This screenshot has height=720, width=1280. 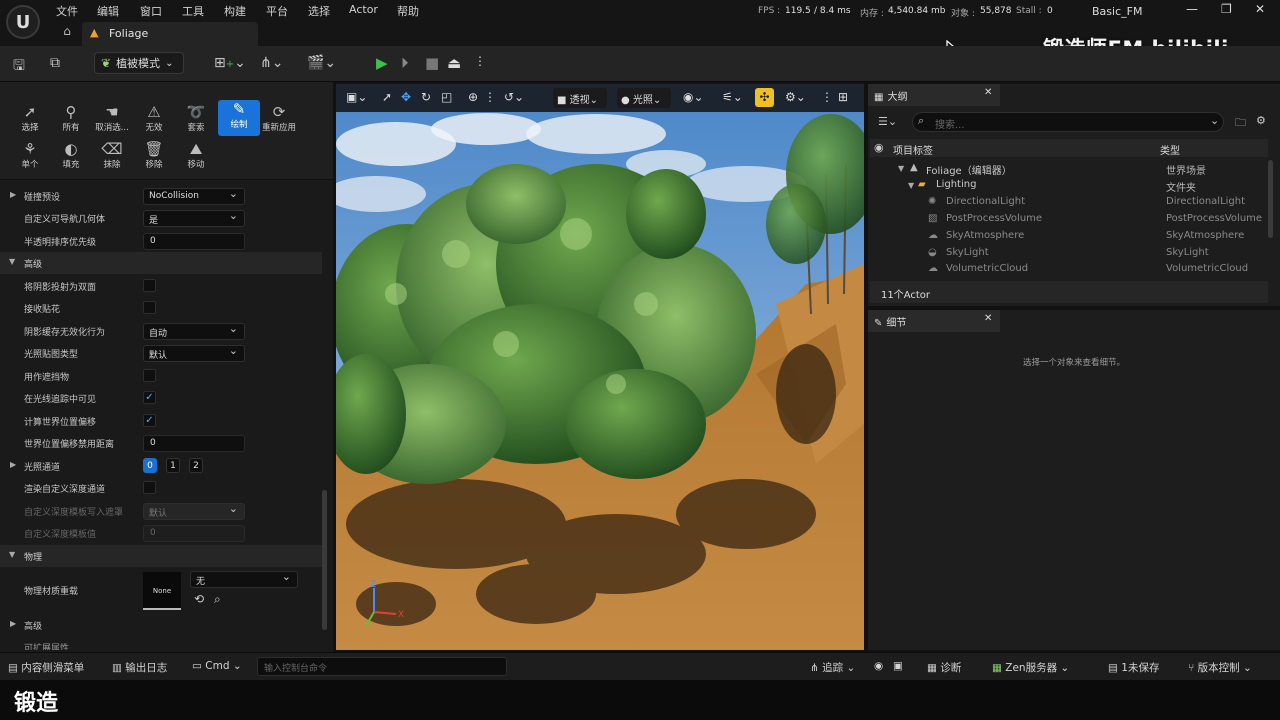 What do you see at coordinates (149, 285) in the screenshot?
I see `cast-two-sided-checkbox` at bounding box center [149, 285].